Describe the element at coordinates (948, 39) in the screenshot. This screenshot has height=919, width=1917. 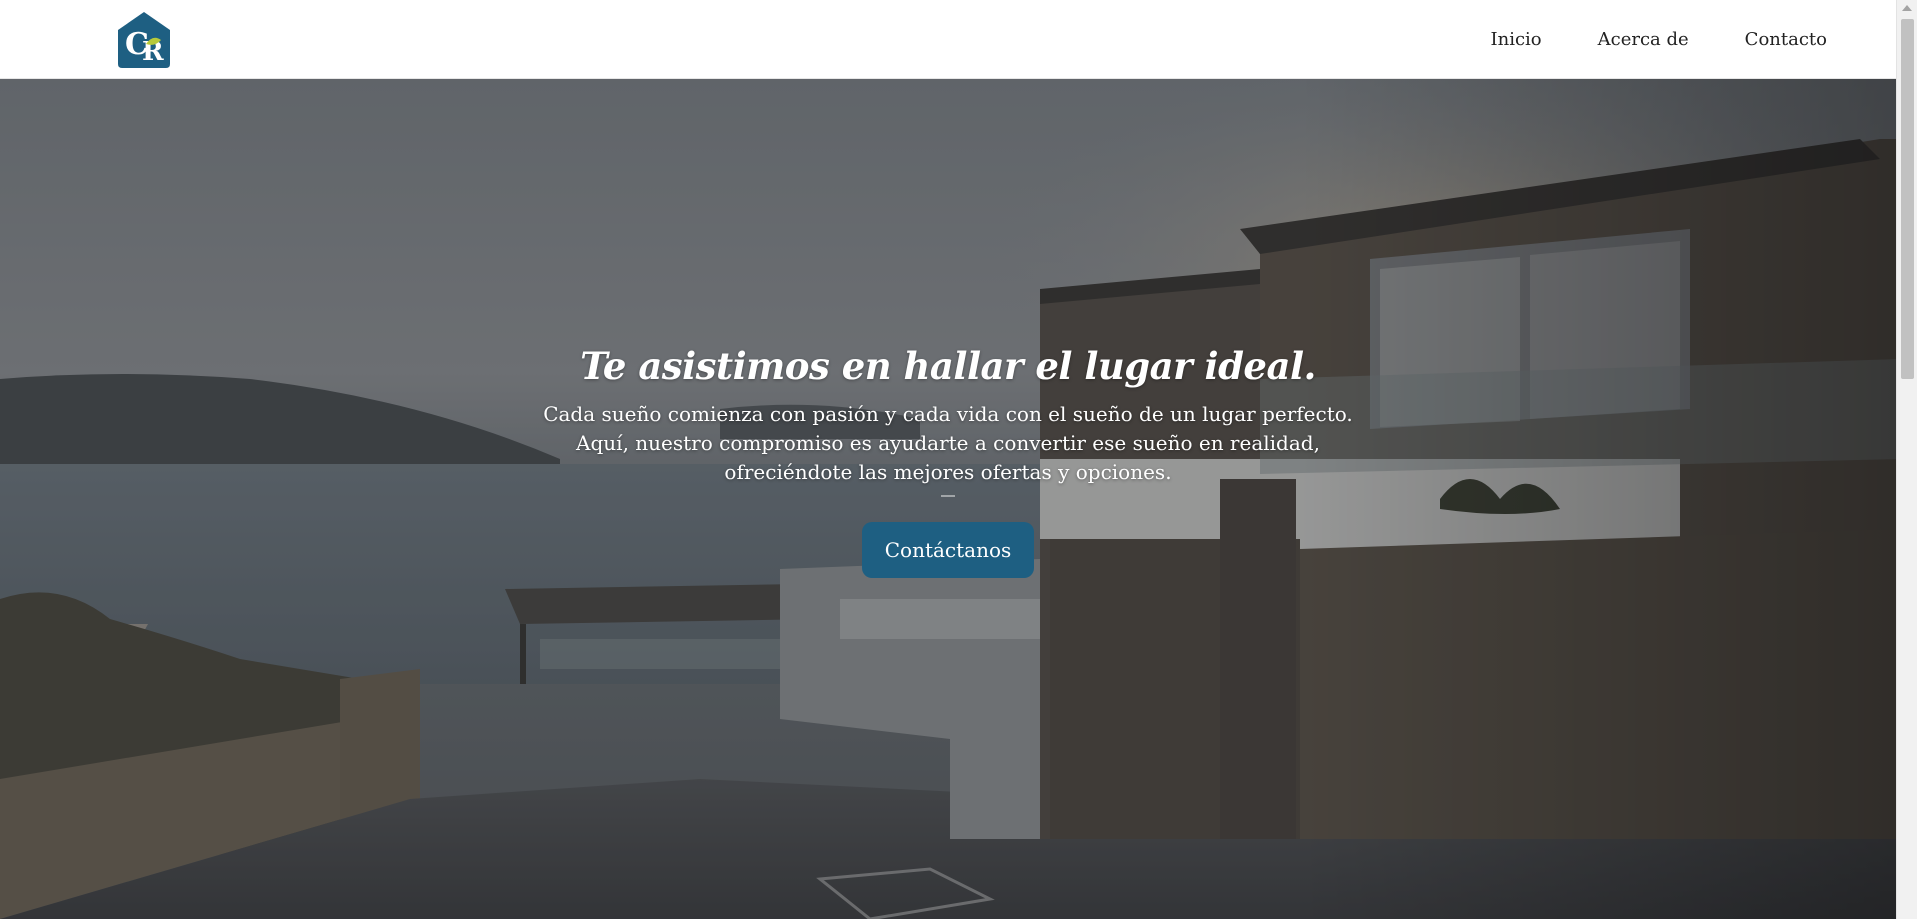
I see `site-header: C R Inicio Acerca de Contacto` at that location.